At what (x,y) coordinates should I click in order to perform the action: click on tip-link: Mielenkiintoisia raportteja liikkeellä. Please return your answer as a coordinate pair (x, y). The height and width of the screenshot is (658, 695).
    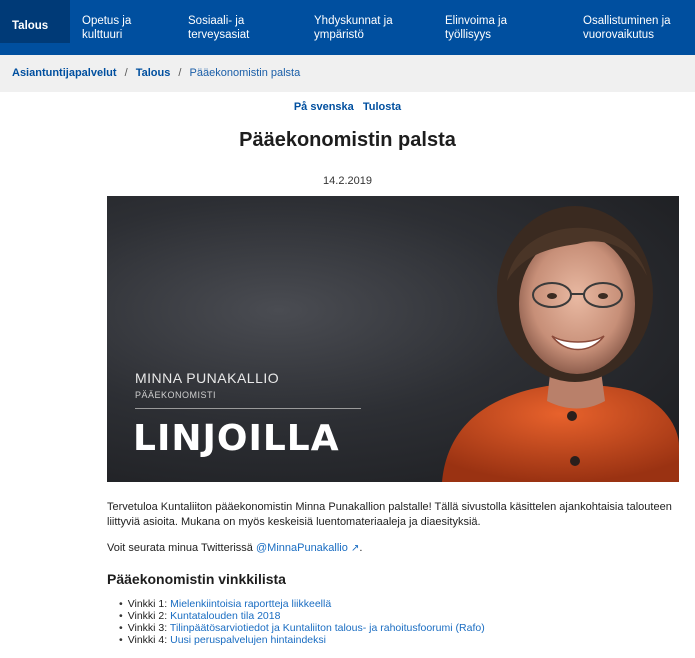
    Looking at the image, I should click on (250, 604).